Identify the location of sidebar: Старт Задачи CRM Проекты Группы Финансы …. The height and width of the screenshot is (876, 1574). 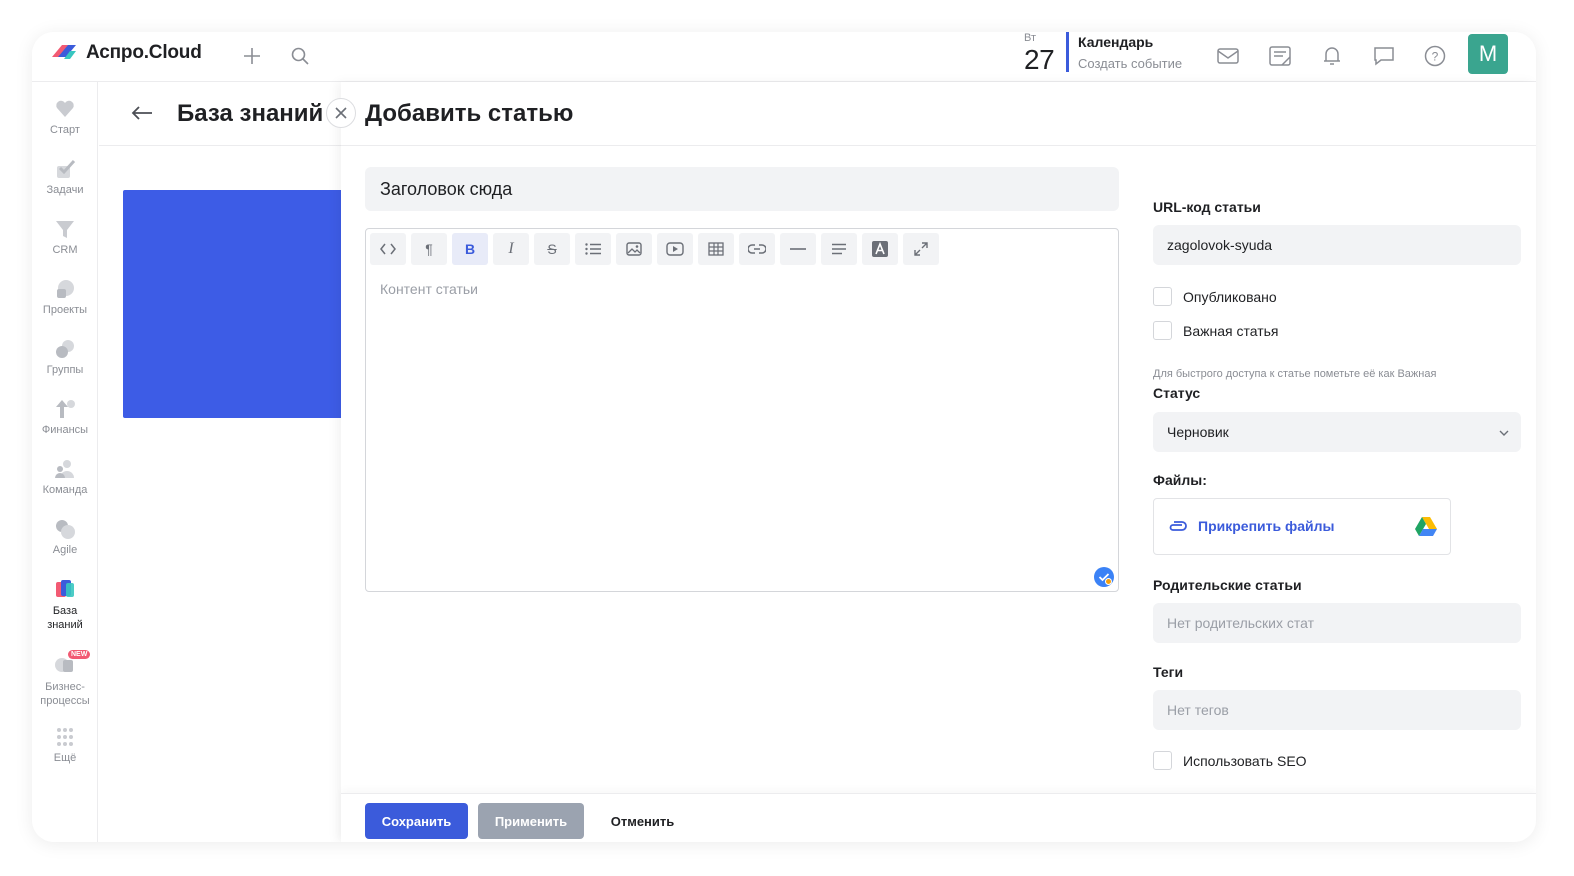
(65, 462).